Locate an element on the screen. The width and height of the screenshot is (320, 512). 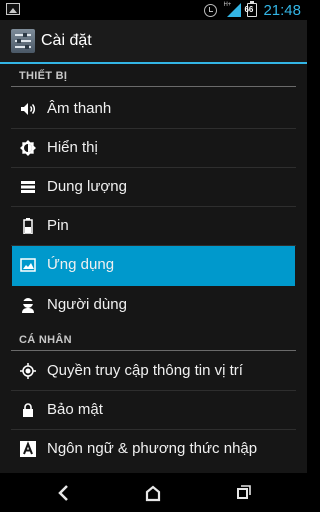
settings-item-label: Ngôn ngữ & phương thức nhập is located at coordinates (152, 448).